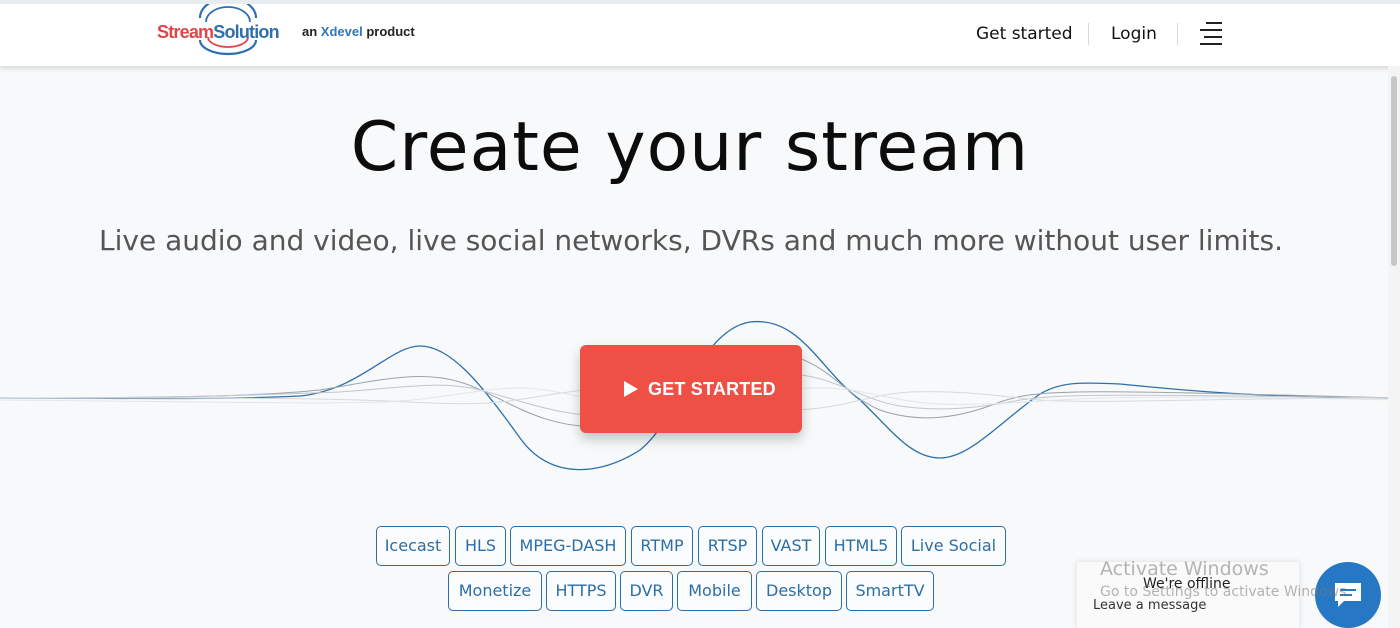  What do you see at coordinates (631, 389) in the screenshot?
I see `play-icon` at bounding box center [631, 389].